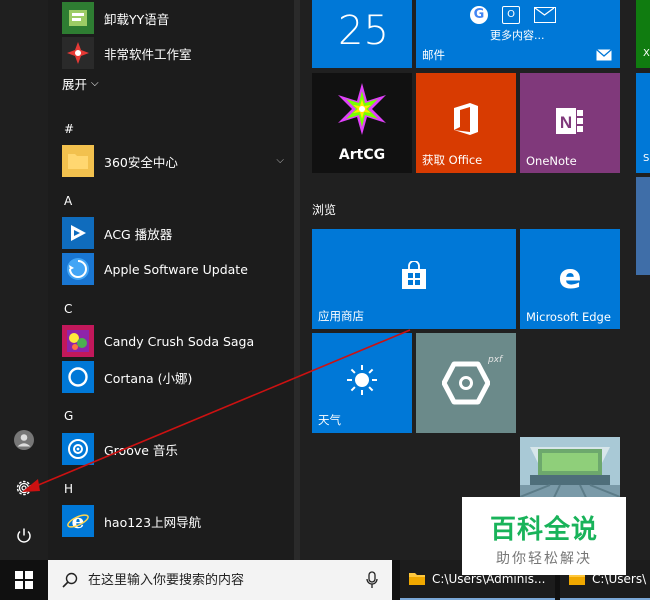  Describe the element at coordinates (138, 234) in the screenshot. I see `app-label: ACG 播放器` at that location.